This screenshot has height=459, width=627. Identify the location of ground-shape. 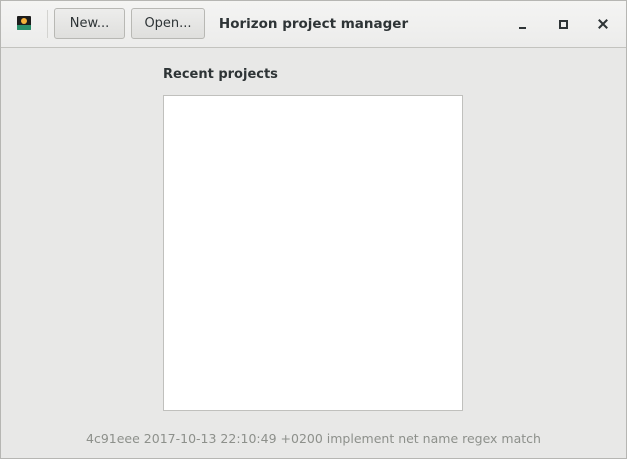
(24, 27).